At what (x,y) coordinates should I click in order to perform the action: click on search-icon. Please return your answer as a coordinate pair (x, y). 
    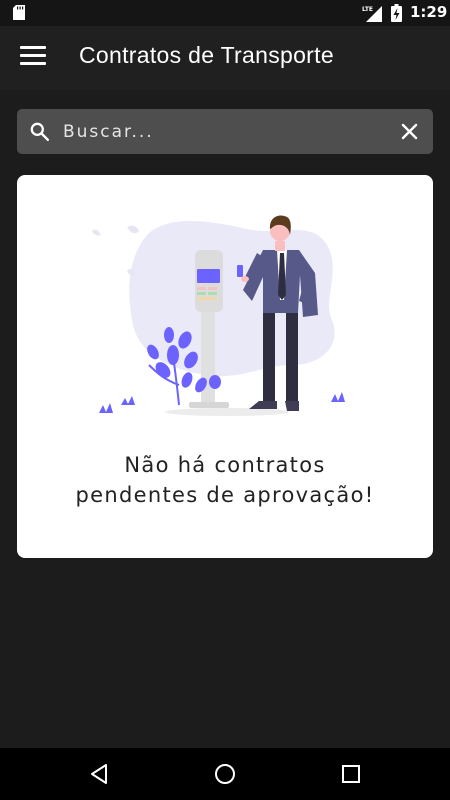
    Looking at the image, I should click on (39, 131).